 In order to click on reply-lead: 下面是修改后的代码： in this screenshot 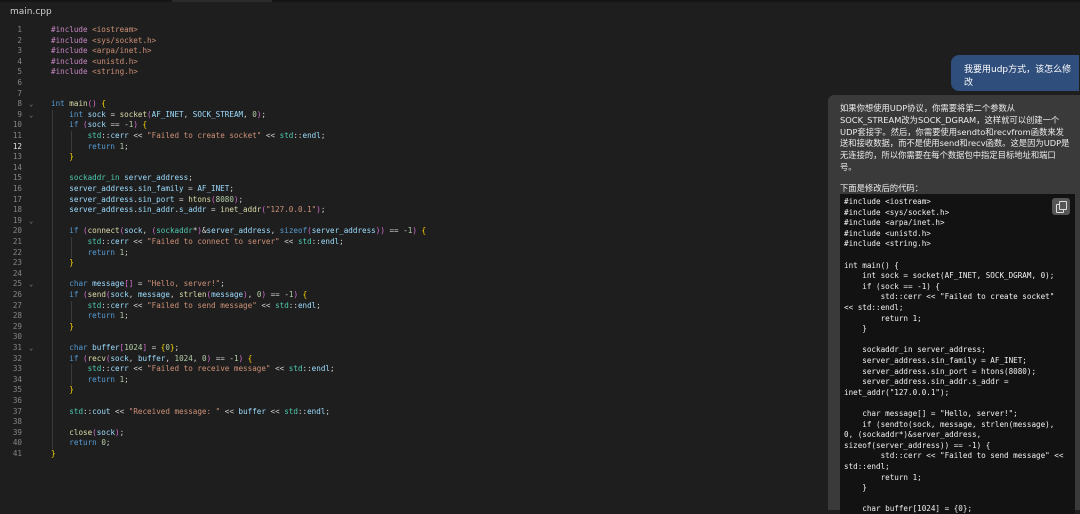, I will do `click(881, 188)`.